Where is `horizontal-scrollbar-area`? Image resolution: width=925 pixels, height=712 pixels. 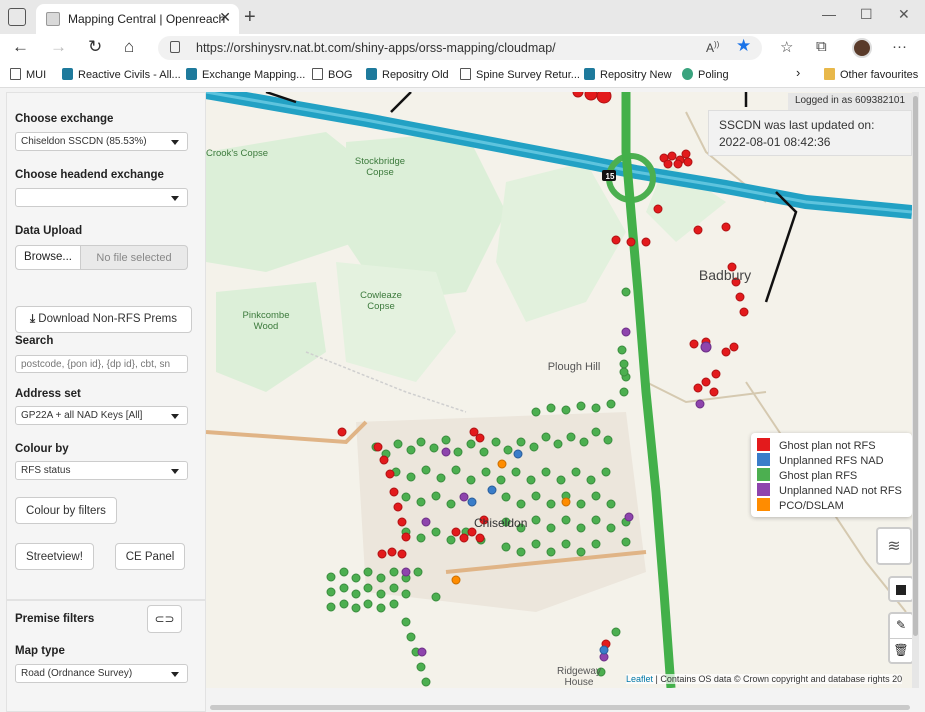 horizontal-scrollbar-area is located at coordinates (562, 700).